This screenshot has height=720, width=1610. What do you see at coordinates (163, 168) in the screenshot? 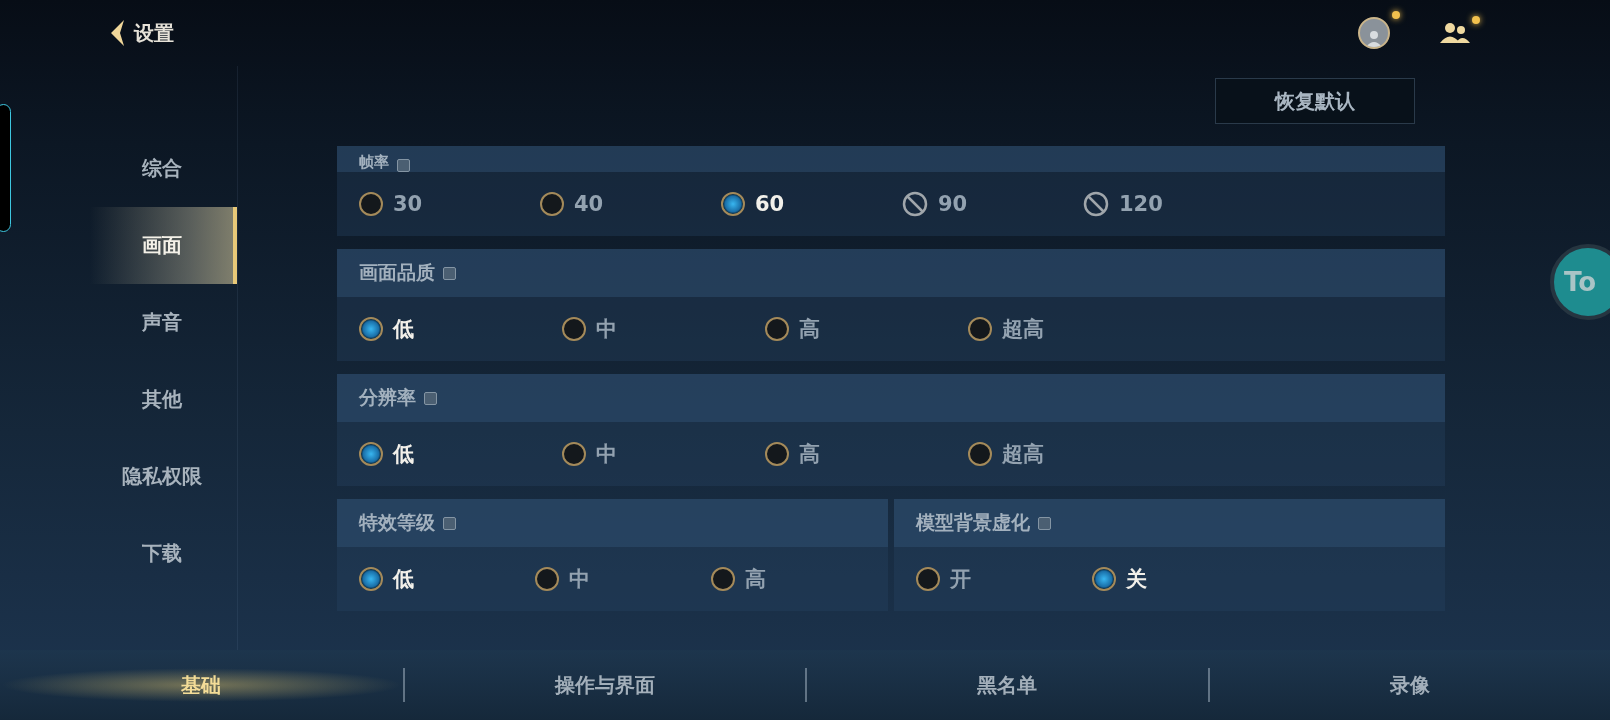
I see `sidebar-item: 综合` at bounding box center [163, 168].